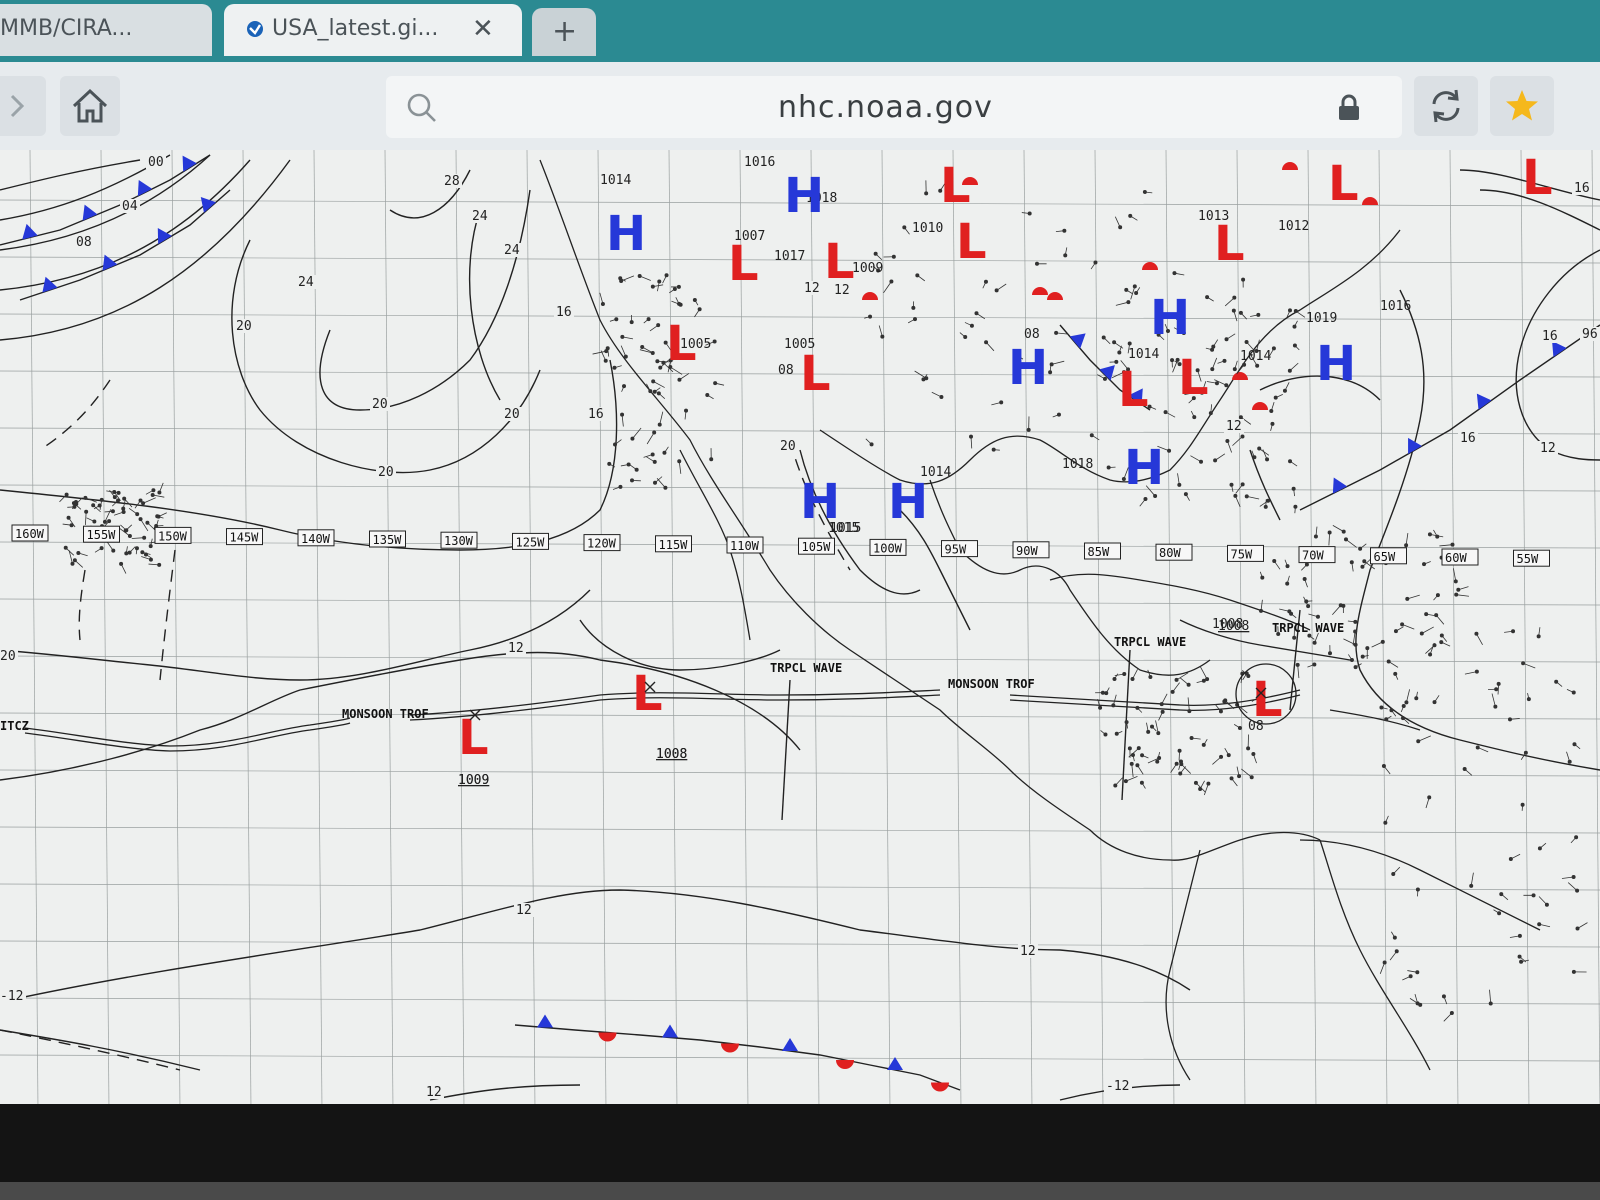 The height and width of the screenshot is (1200, 1600). Describe the element at coordinates (759, 162) in the screenshot. I see `pressure-value: 1016` at that location.